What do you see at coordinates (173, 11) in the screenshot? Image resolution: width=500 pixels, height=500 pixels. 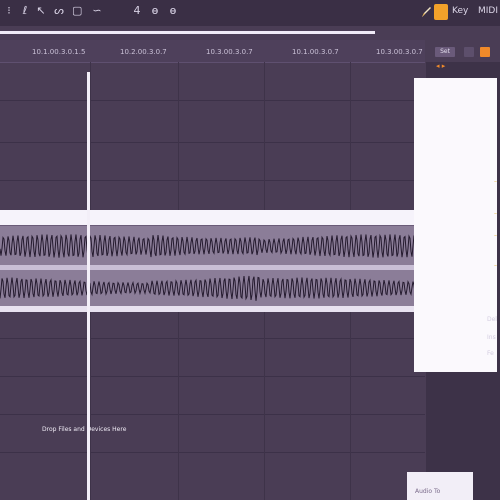 I see `loop-icon: ɵ` at bounding box center [173, 11].